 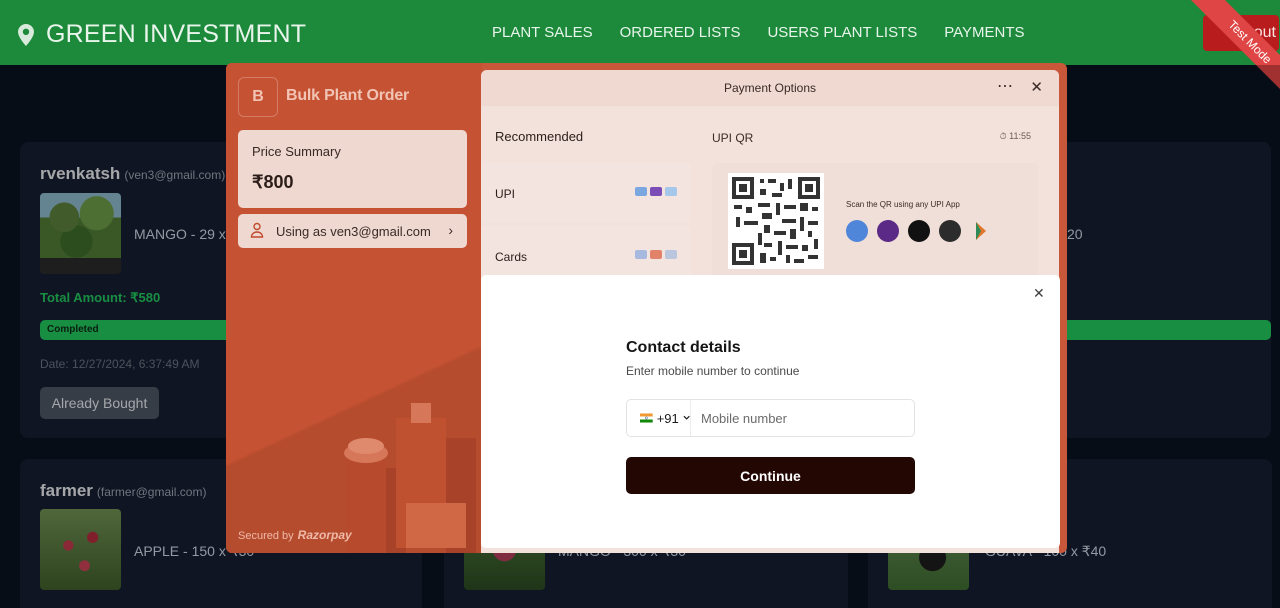 What do you see at coordinates (26, 34) in the screenshot?
I see `location-pin-icon` at bounding box center [26, 34].